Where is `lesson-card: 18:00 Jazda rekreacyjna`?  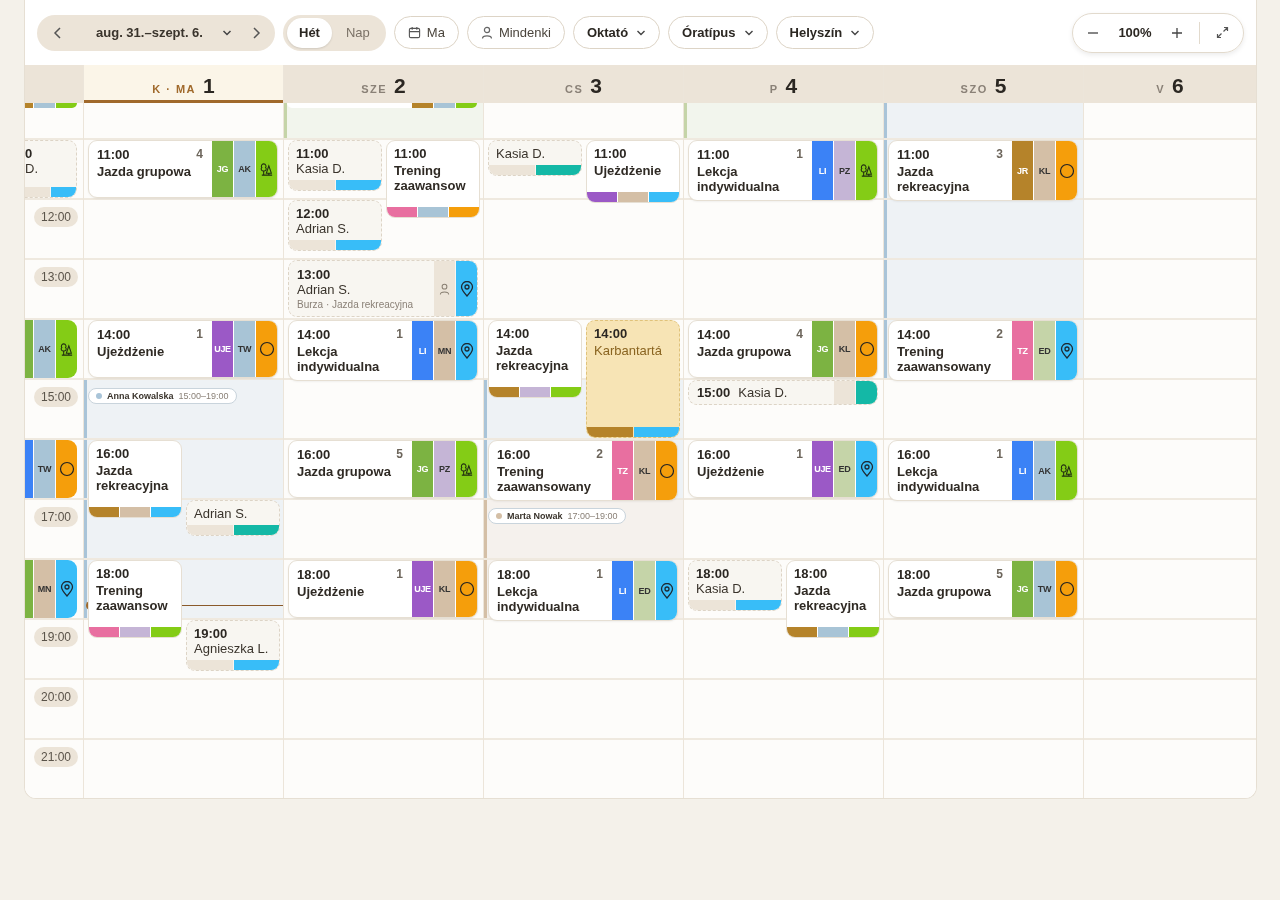
lesson-card: 18:00 Jazda rekreacyjna is located at coordinates (833, 599).